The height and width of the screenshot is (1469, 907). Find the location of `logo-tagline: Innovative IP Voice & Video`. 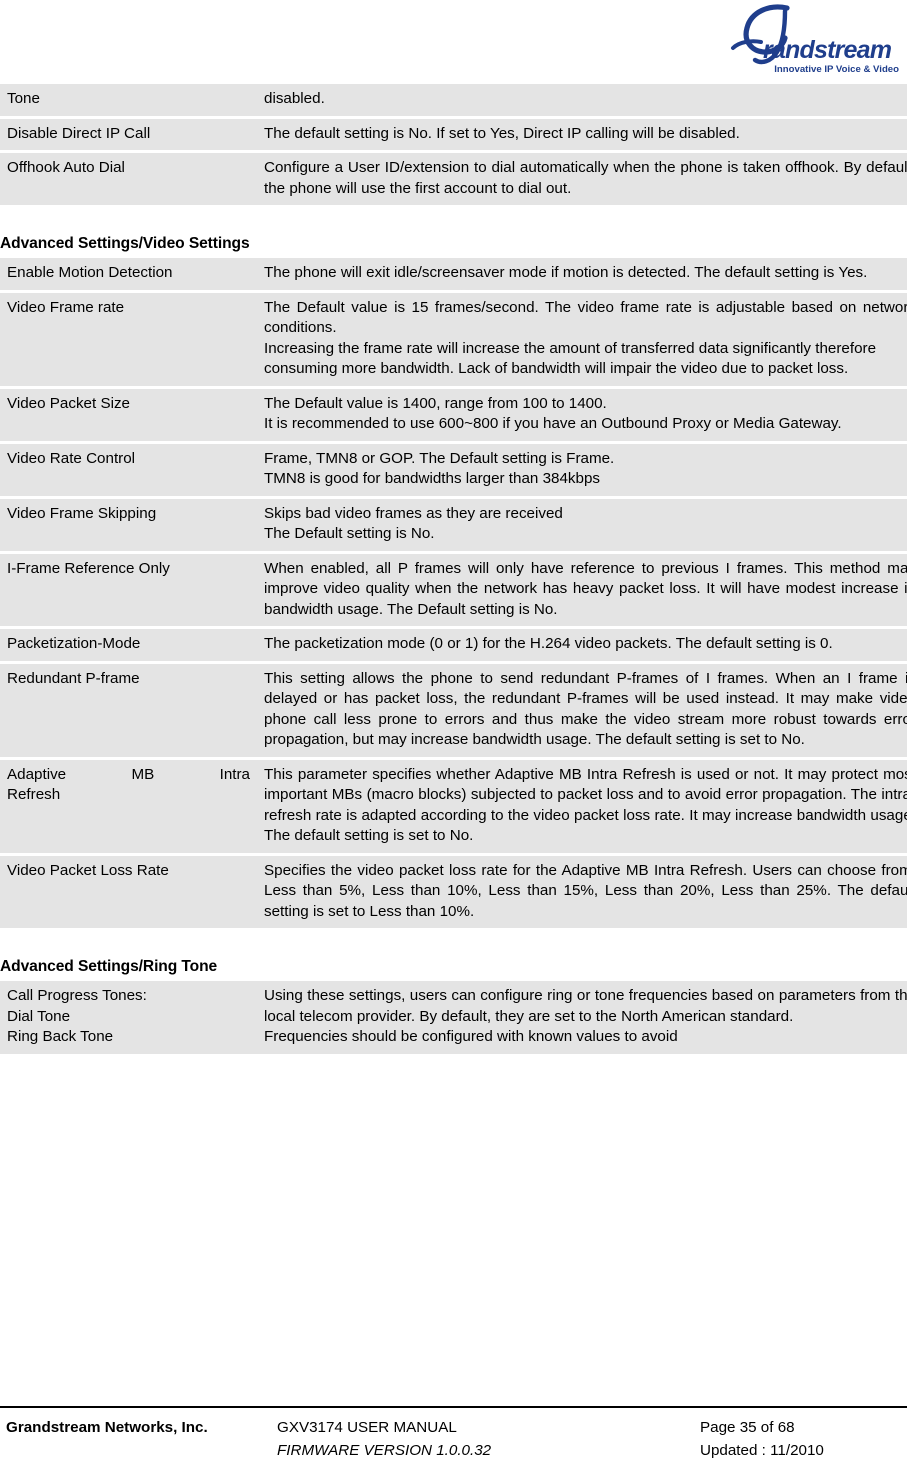

logo-tagline: Innovative IP Voice & Video is located at coordinates (836, 69).